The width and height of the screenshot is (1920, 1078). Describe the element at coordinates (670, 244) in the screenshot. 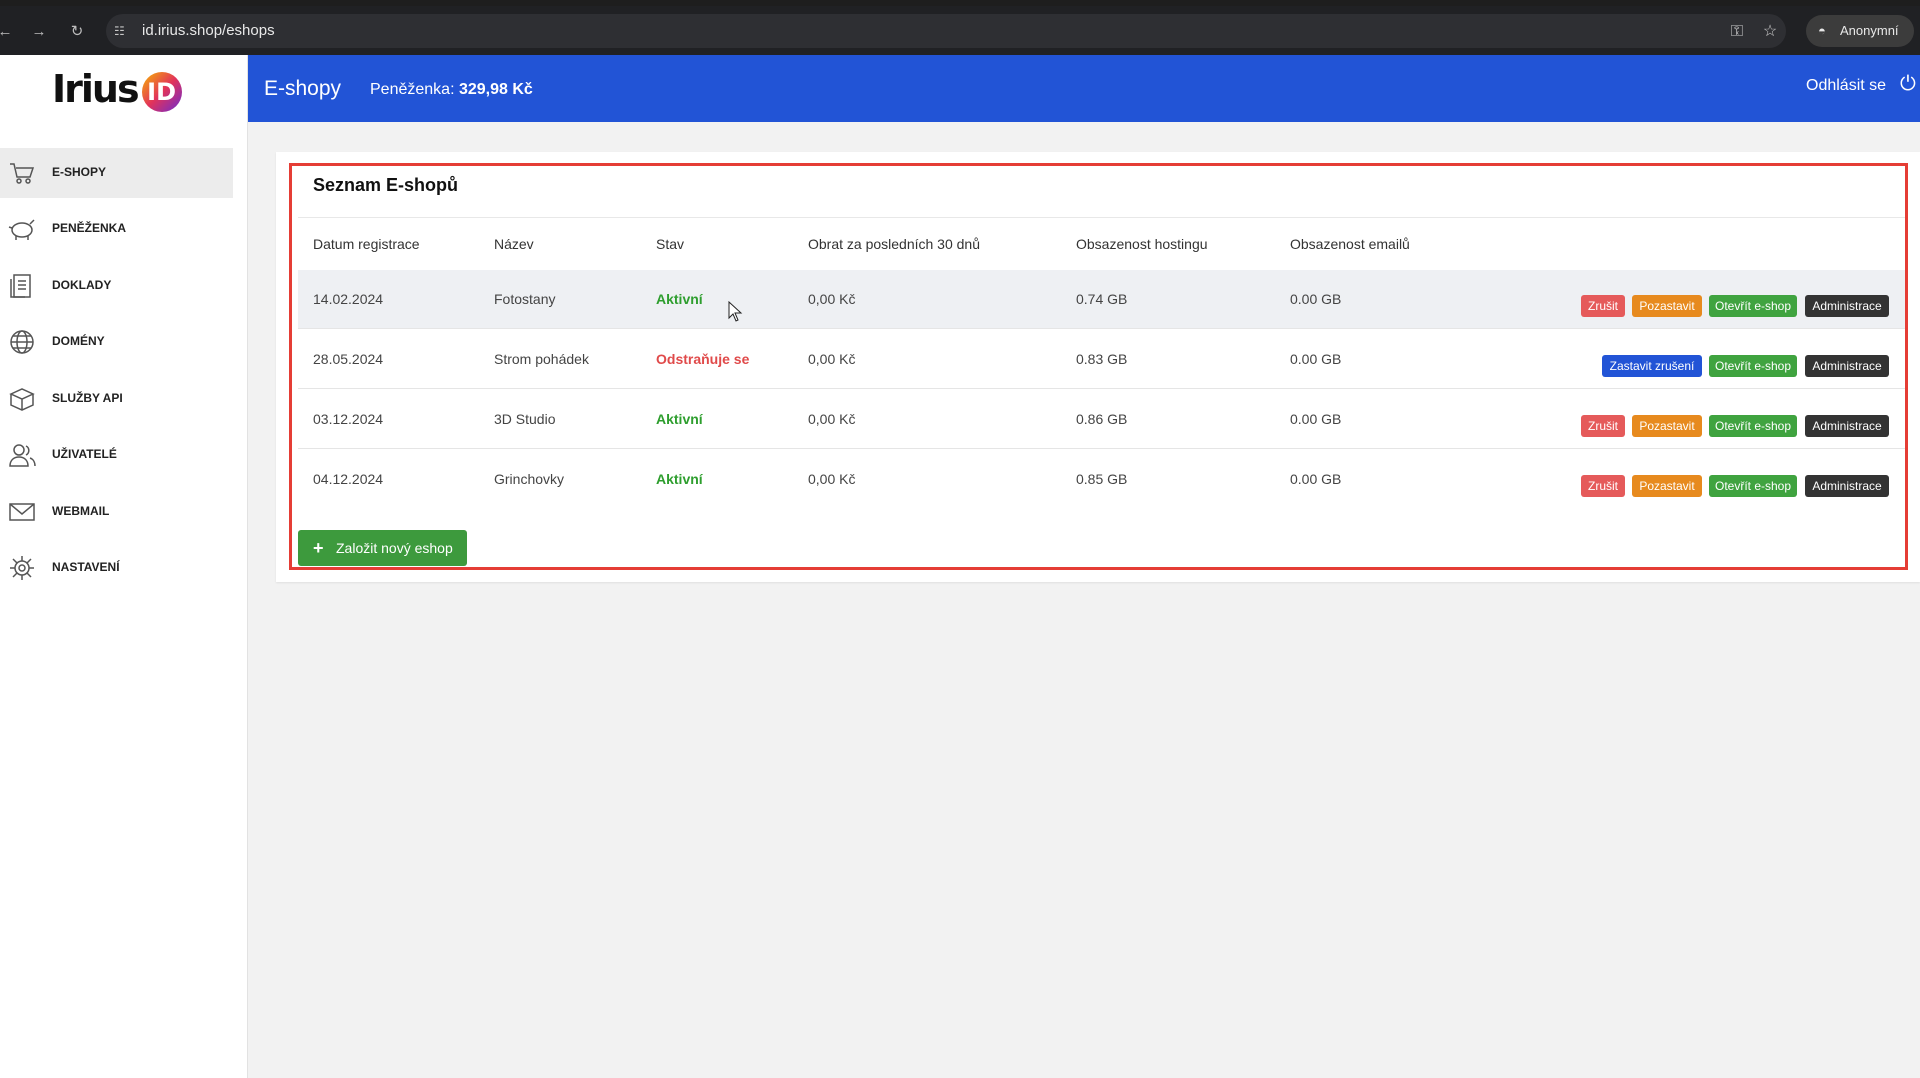

I see `column-header-status: Stav` at that location.